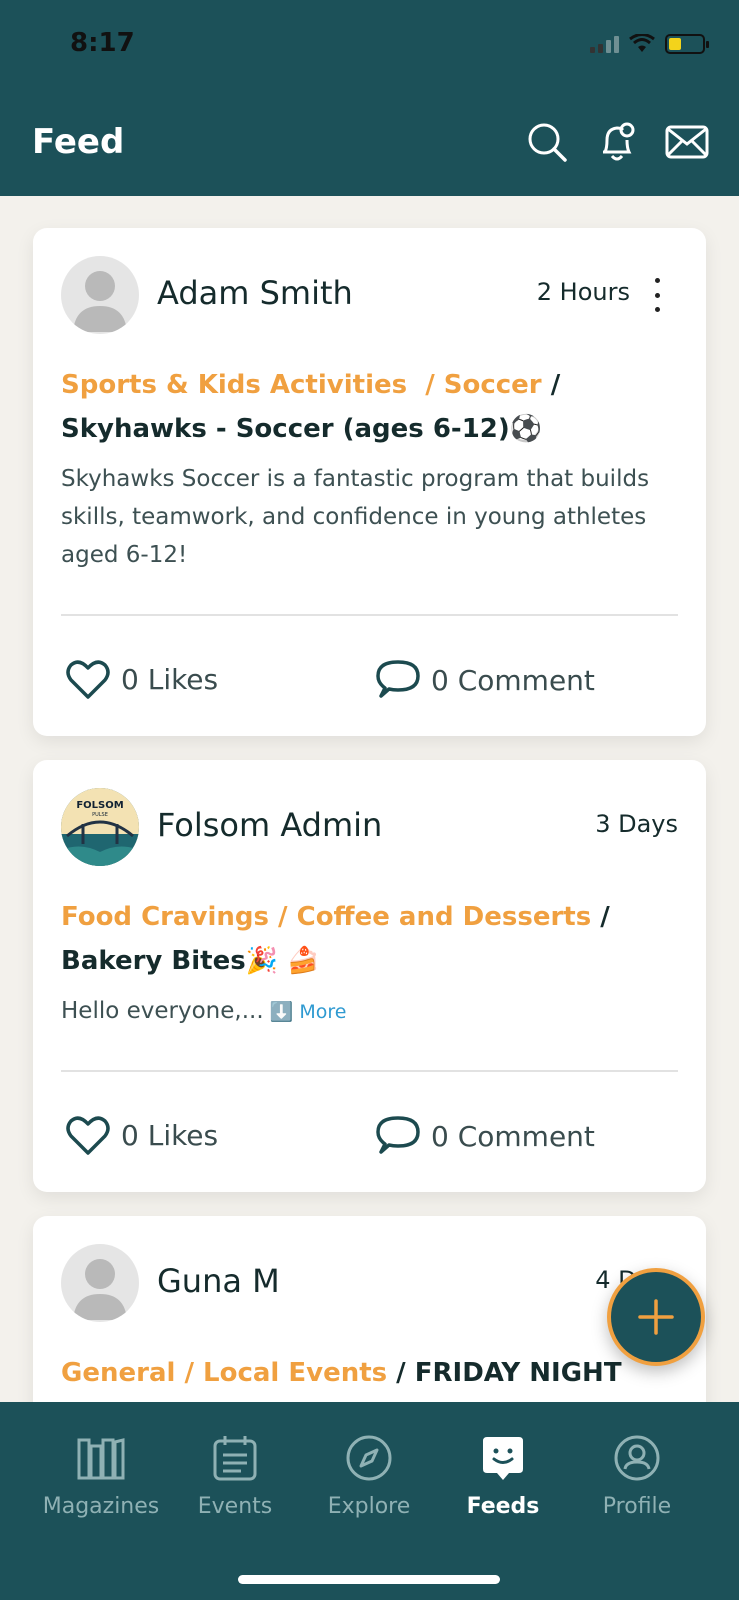  Describe the element at coordinates (218, 1281) in the screenshot. I see `author-name: Guna M` at that location.